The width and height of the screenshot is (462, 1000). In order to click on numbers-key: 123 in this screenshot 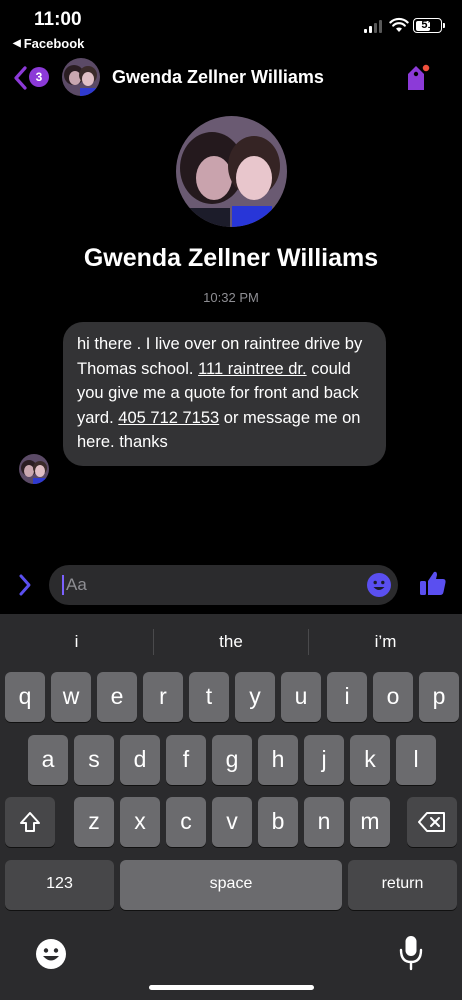, I will do `click(59, 885)`.